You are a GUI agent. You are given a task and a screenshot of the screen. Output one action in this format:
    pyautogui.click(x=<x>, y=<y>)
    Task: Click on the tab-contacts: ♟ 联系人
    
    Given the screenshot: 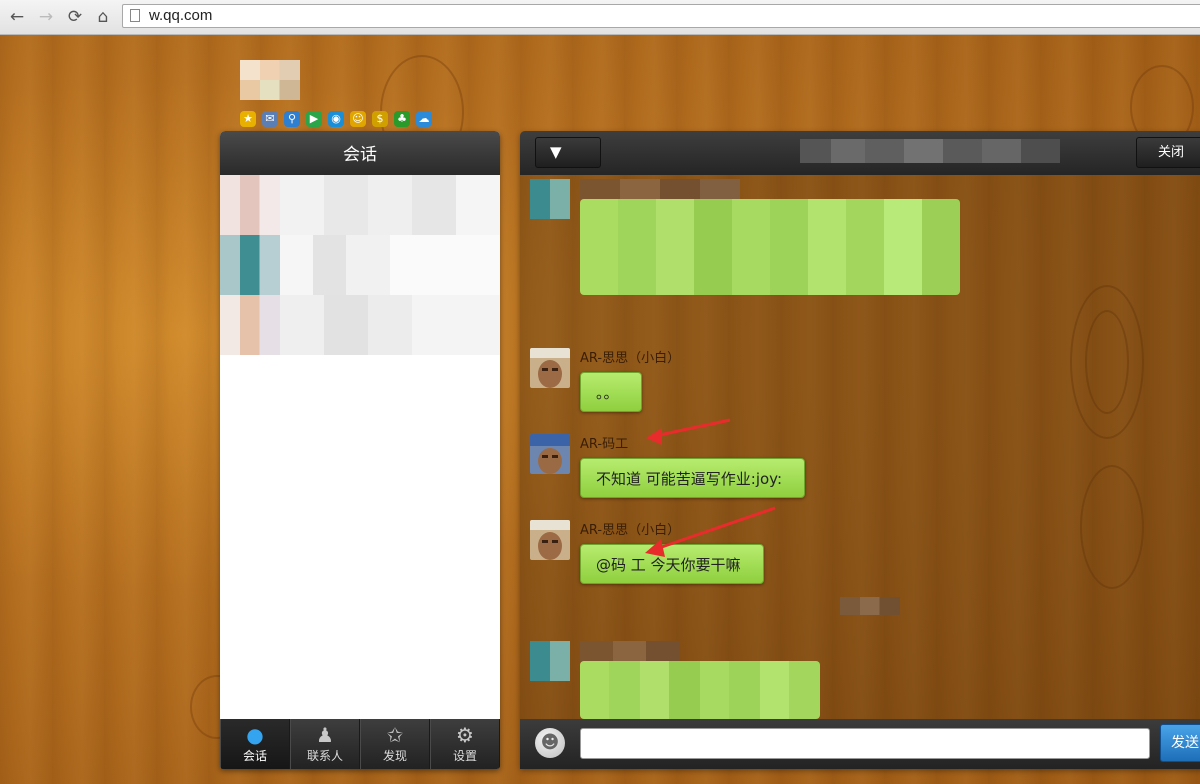 What is the action you would take?
    pyautogui.click(x=325, y=744)
    